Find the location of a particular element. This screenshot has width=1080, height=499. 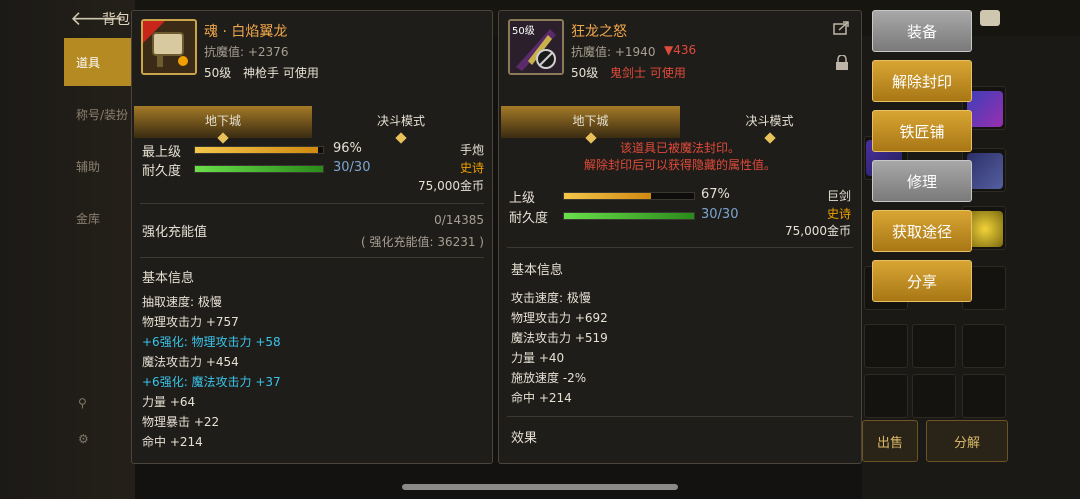

attribute-line: 物理暴击 +22 is located at coordinates (181, 422).